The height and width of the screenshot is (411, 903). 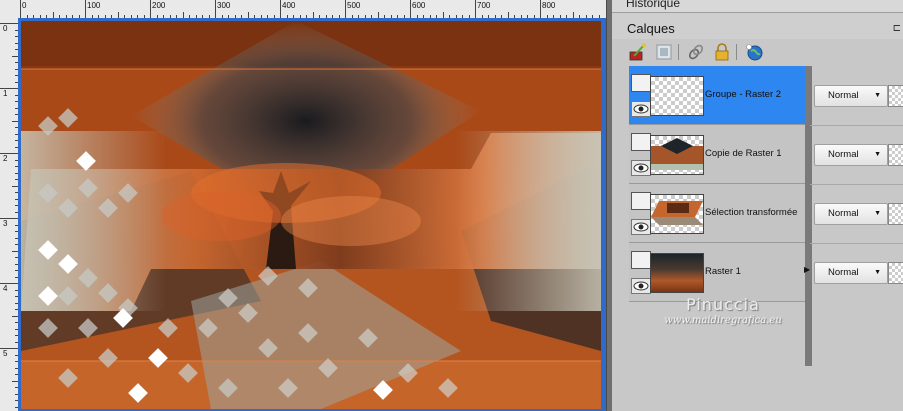 I want to click on ruler-label: 500, so click(x=354, y=5).